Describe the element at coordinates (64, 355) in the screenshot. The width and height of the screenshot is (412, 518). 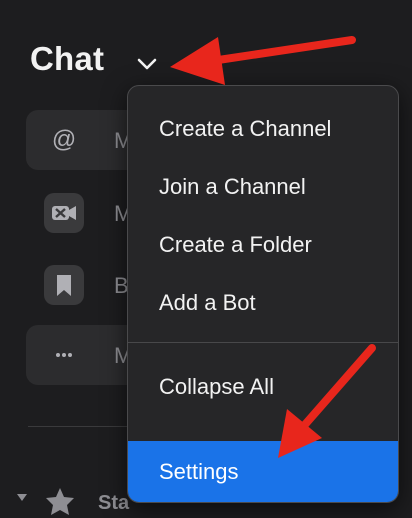
I see `more-icon` at that location.